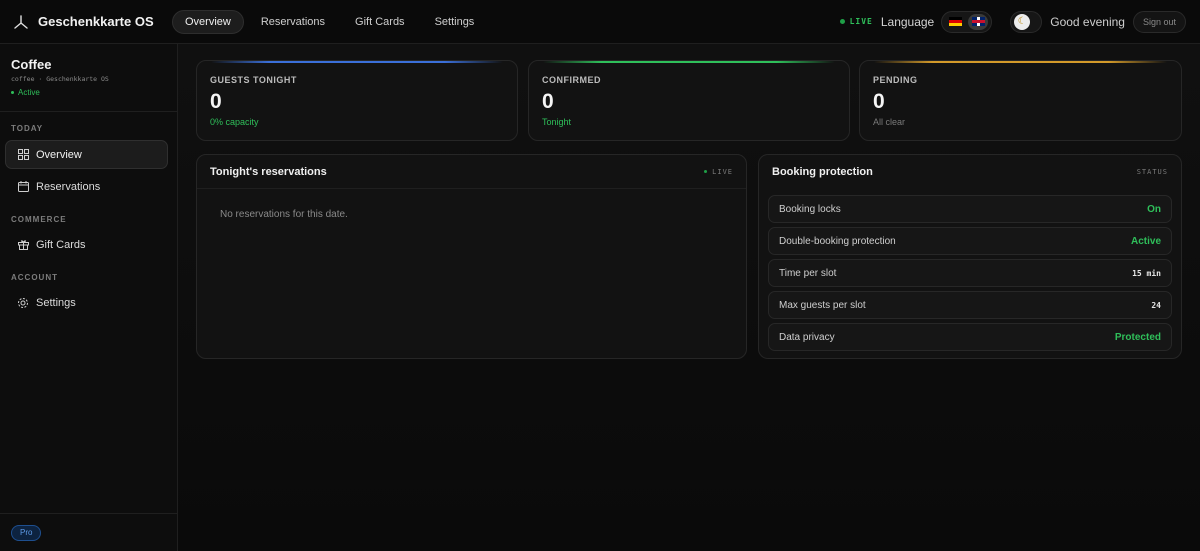 This screenshot has width=1200, height=551. What do you see at coordinates (23, 245) in the screenshot?
I see `gift-icon` at bounding box center [23, 245].